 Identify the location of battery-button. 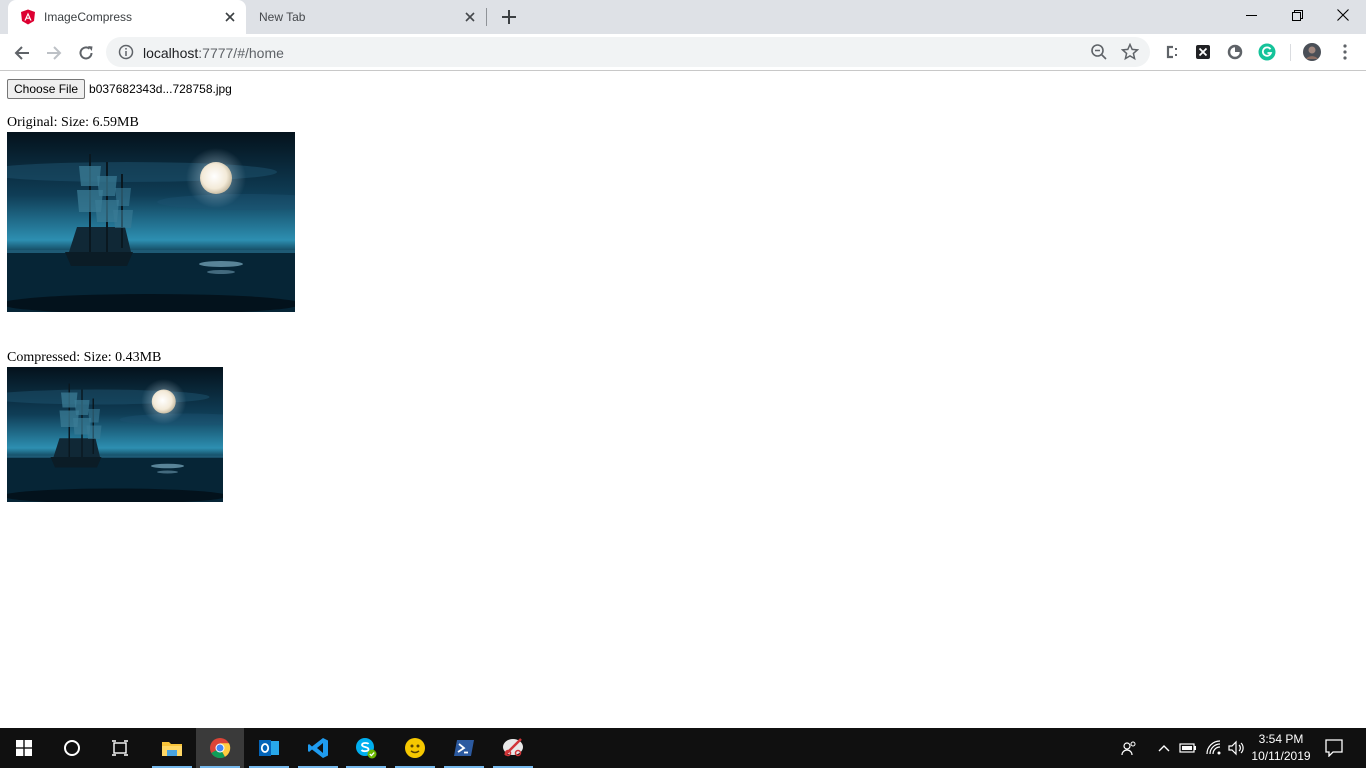
(1188, 748).